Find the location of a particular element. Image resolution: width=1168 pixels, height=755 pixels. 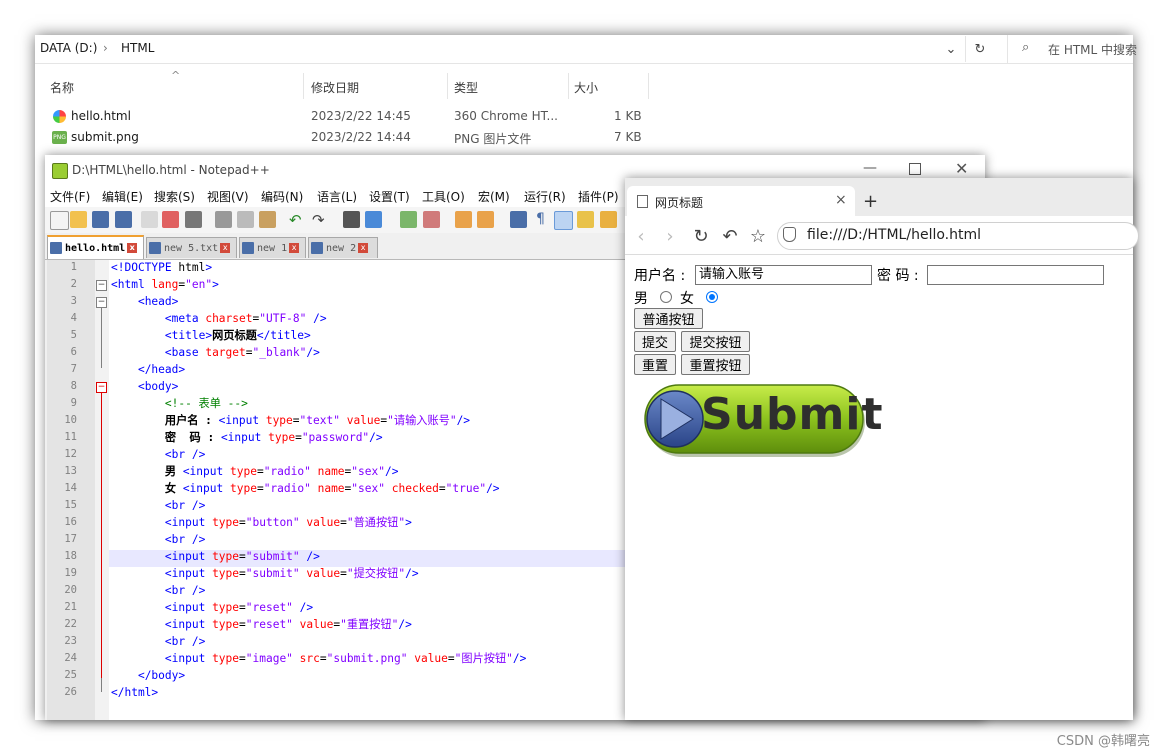

back-icon: ‹ is located at coordinates (641, 236).